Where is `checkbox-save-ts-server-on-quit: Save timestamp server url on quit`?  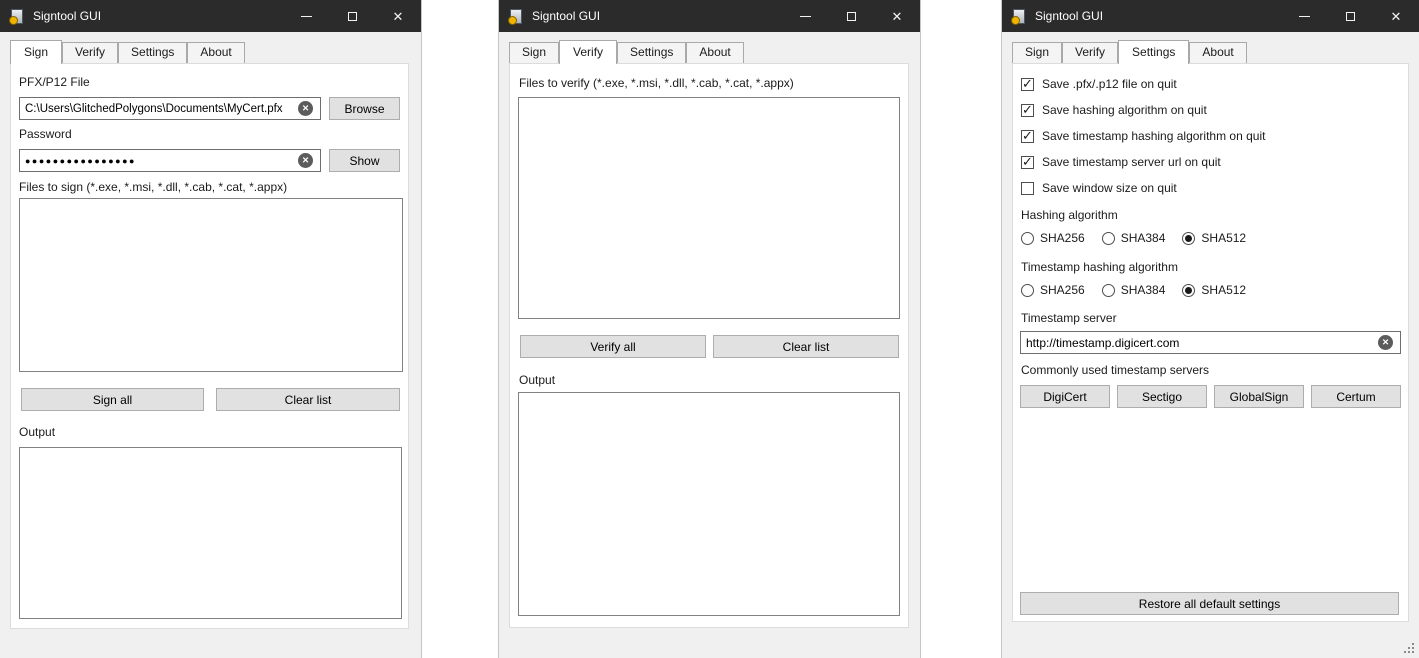
checkbox-save-ts-server-on-quit: Save timestamp server url on quit is located at coordinates (1121, 162).